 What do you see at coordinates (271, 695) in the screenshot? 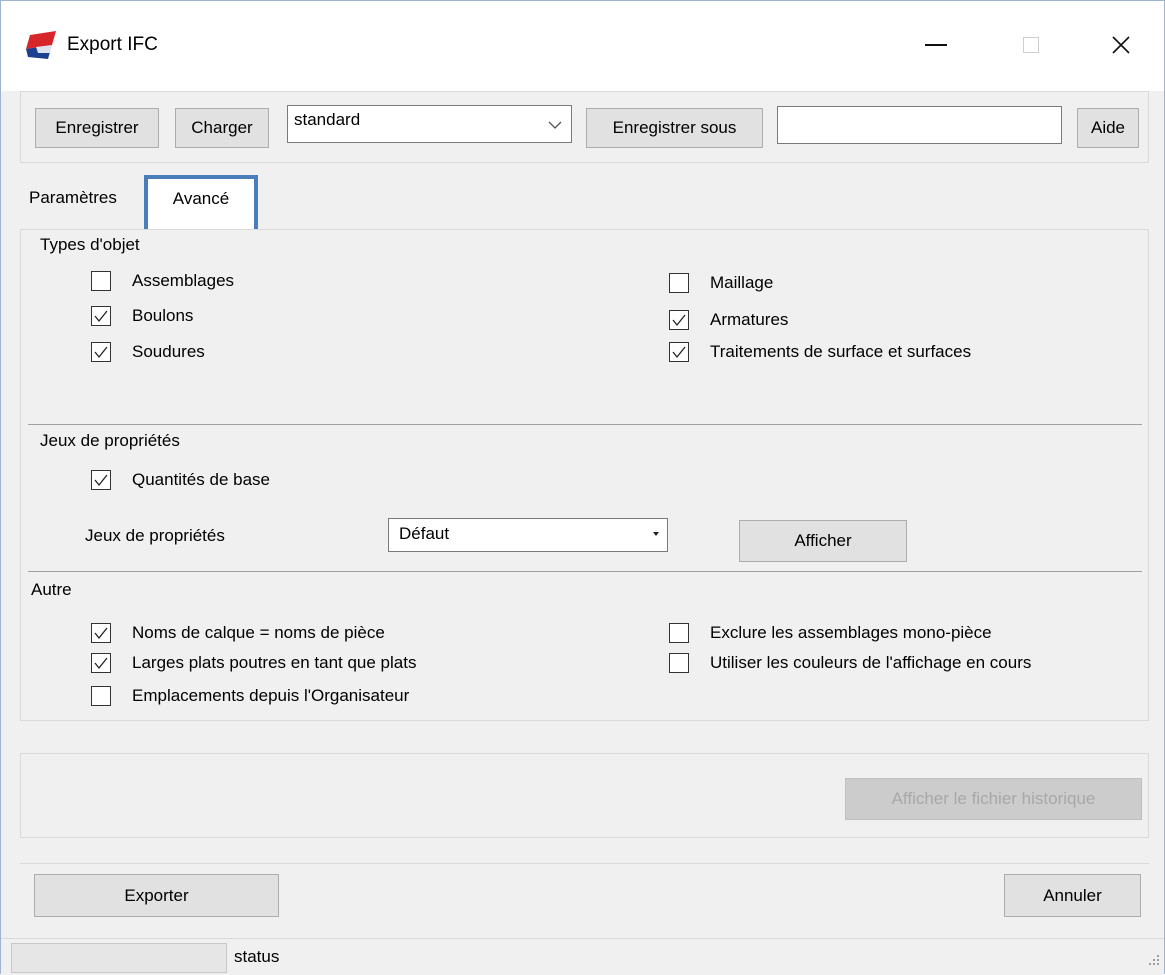
I see `checkbox-label: Emplacements depuis l'Organisateur` at bounding box center [271, 695].